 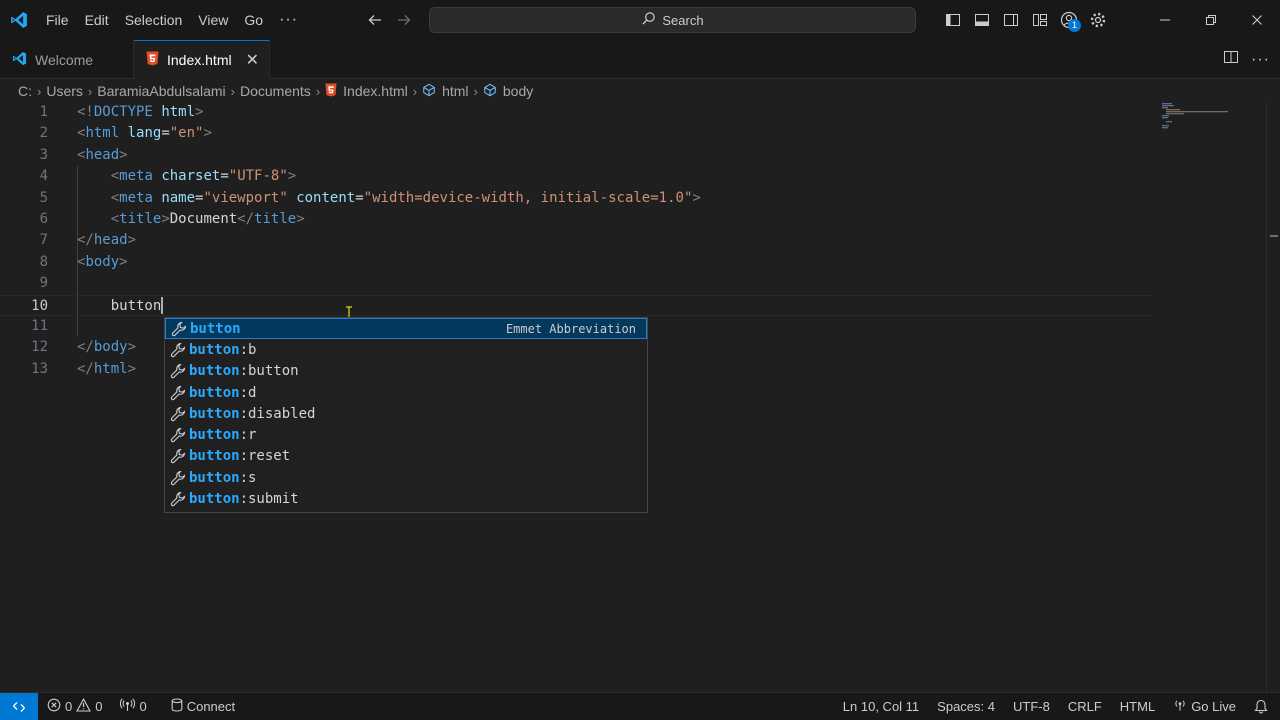 What do you see at coordinates (102, 154) in the screenshot?
I see `code-text: <head>` at bounding box center [102, 154].